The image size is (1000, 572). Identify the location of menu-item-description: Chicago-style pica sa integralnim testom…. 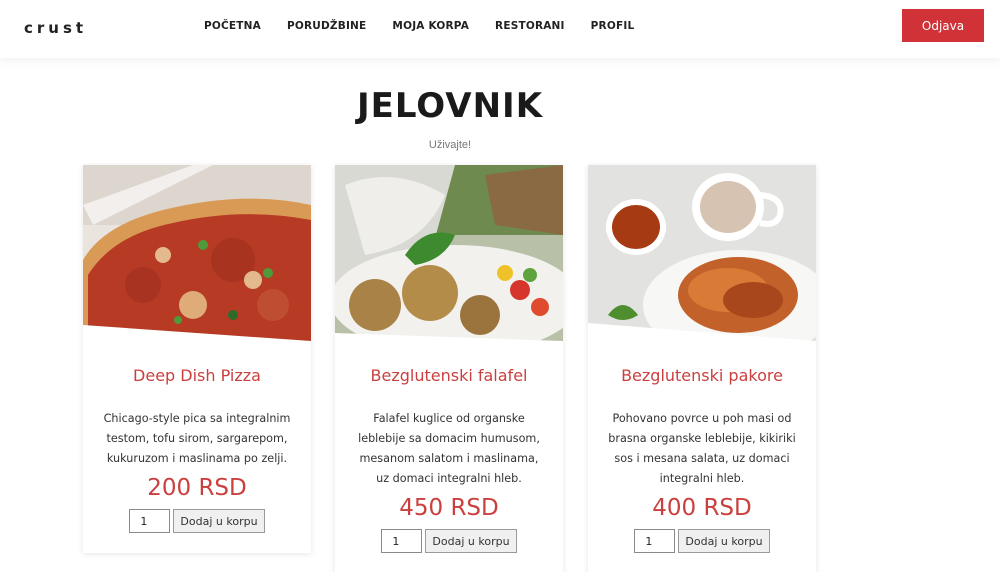
(197, 438).